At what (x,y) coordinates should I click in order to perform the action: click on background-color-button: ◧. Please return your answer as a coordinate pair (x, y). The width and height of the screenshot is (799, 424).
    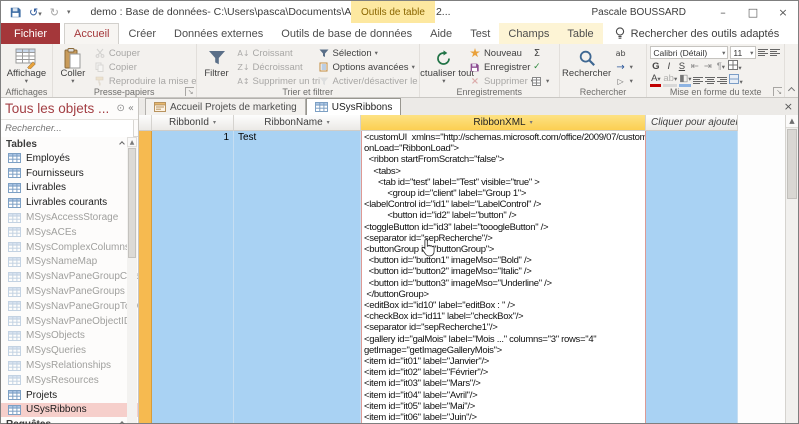
    Looking at the image, I should click on (685, 80).